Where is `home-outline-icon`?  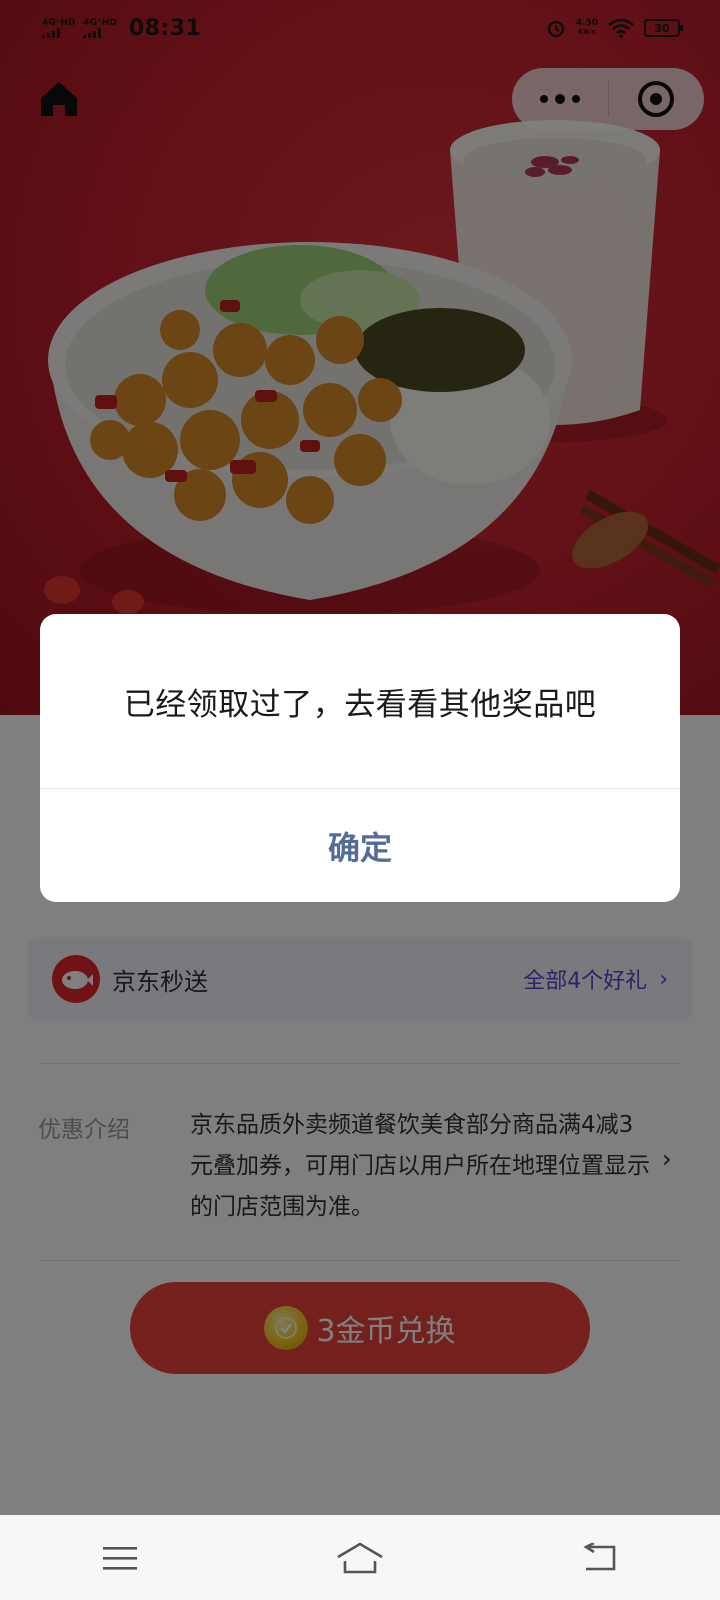 home-outline-icon is located at coordinates (360, 1557).